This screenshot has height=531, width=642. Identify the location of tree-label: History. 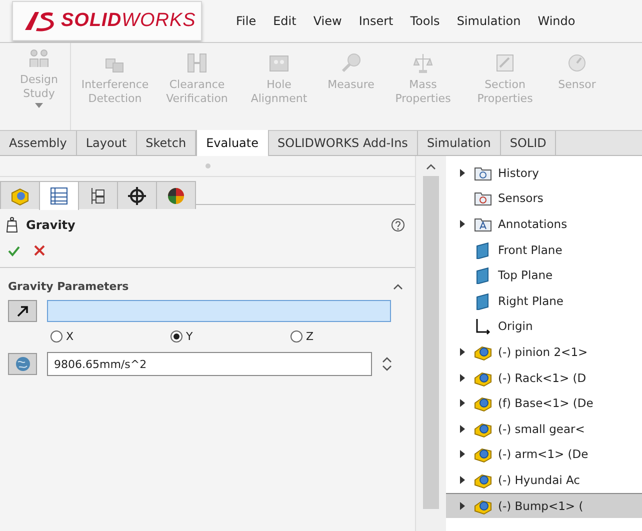
(518, 173).